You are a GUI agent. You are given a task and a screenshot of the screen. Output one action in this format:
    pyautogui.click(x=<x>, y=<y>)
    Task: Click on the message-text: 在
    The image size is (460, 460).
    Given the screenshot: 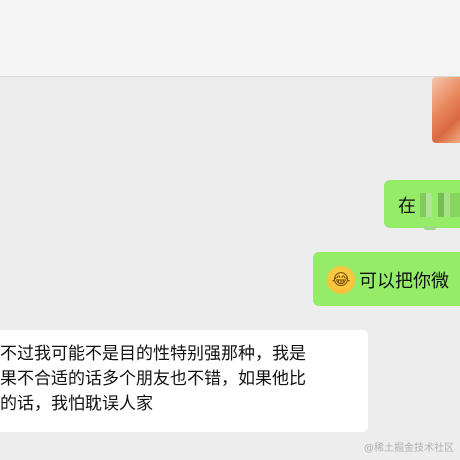 What is the action you would take?
    pyautogui.click(x=407, y=206)
    